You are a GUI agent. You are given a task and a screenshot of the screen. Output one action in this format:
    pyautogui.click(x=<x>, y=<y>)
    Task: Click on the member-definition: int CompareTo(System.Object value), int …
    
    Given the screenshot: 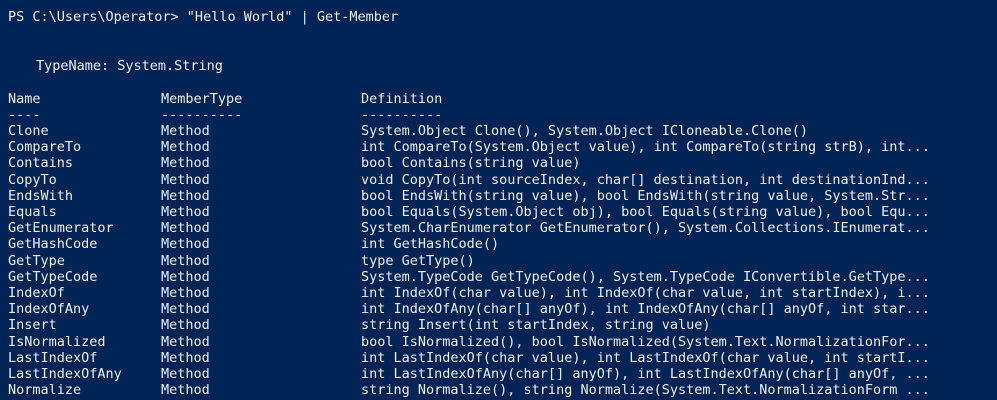 What is the action you would take?
    pyautogui.click(x=645, y=147)
    